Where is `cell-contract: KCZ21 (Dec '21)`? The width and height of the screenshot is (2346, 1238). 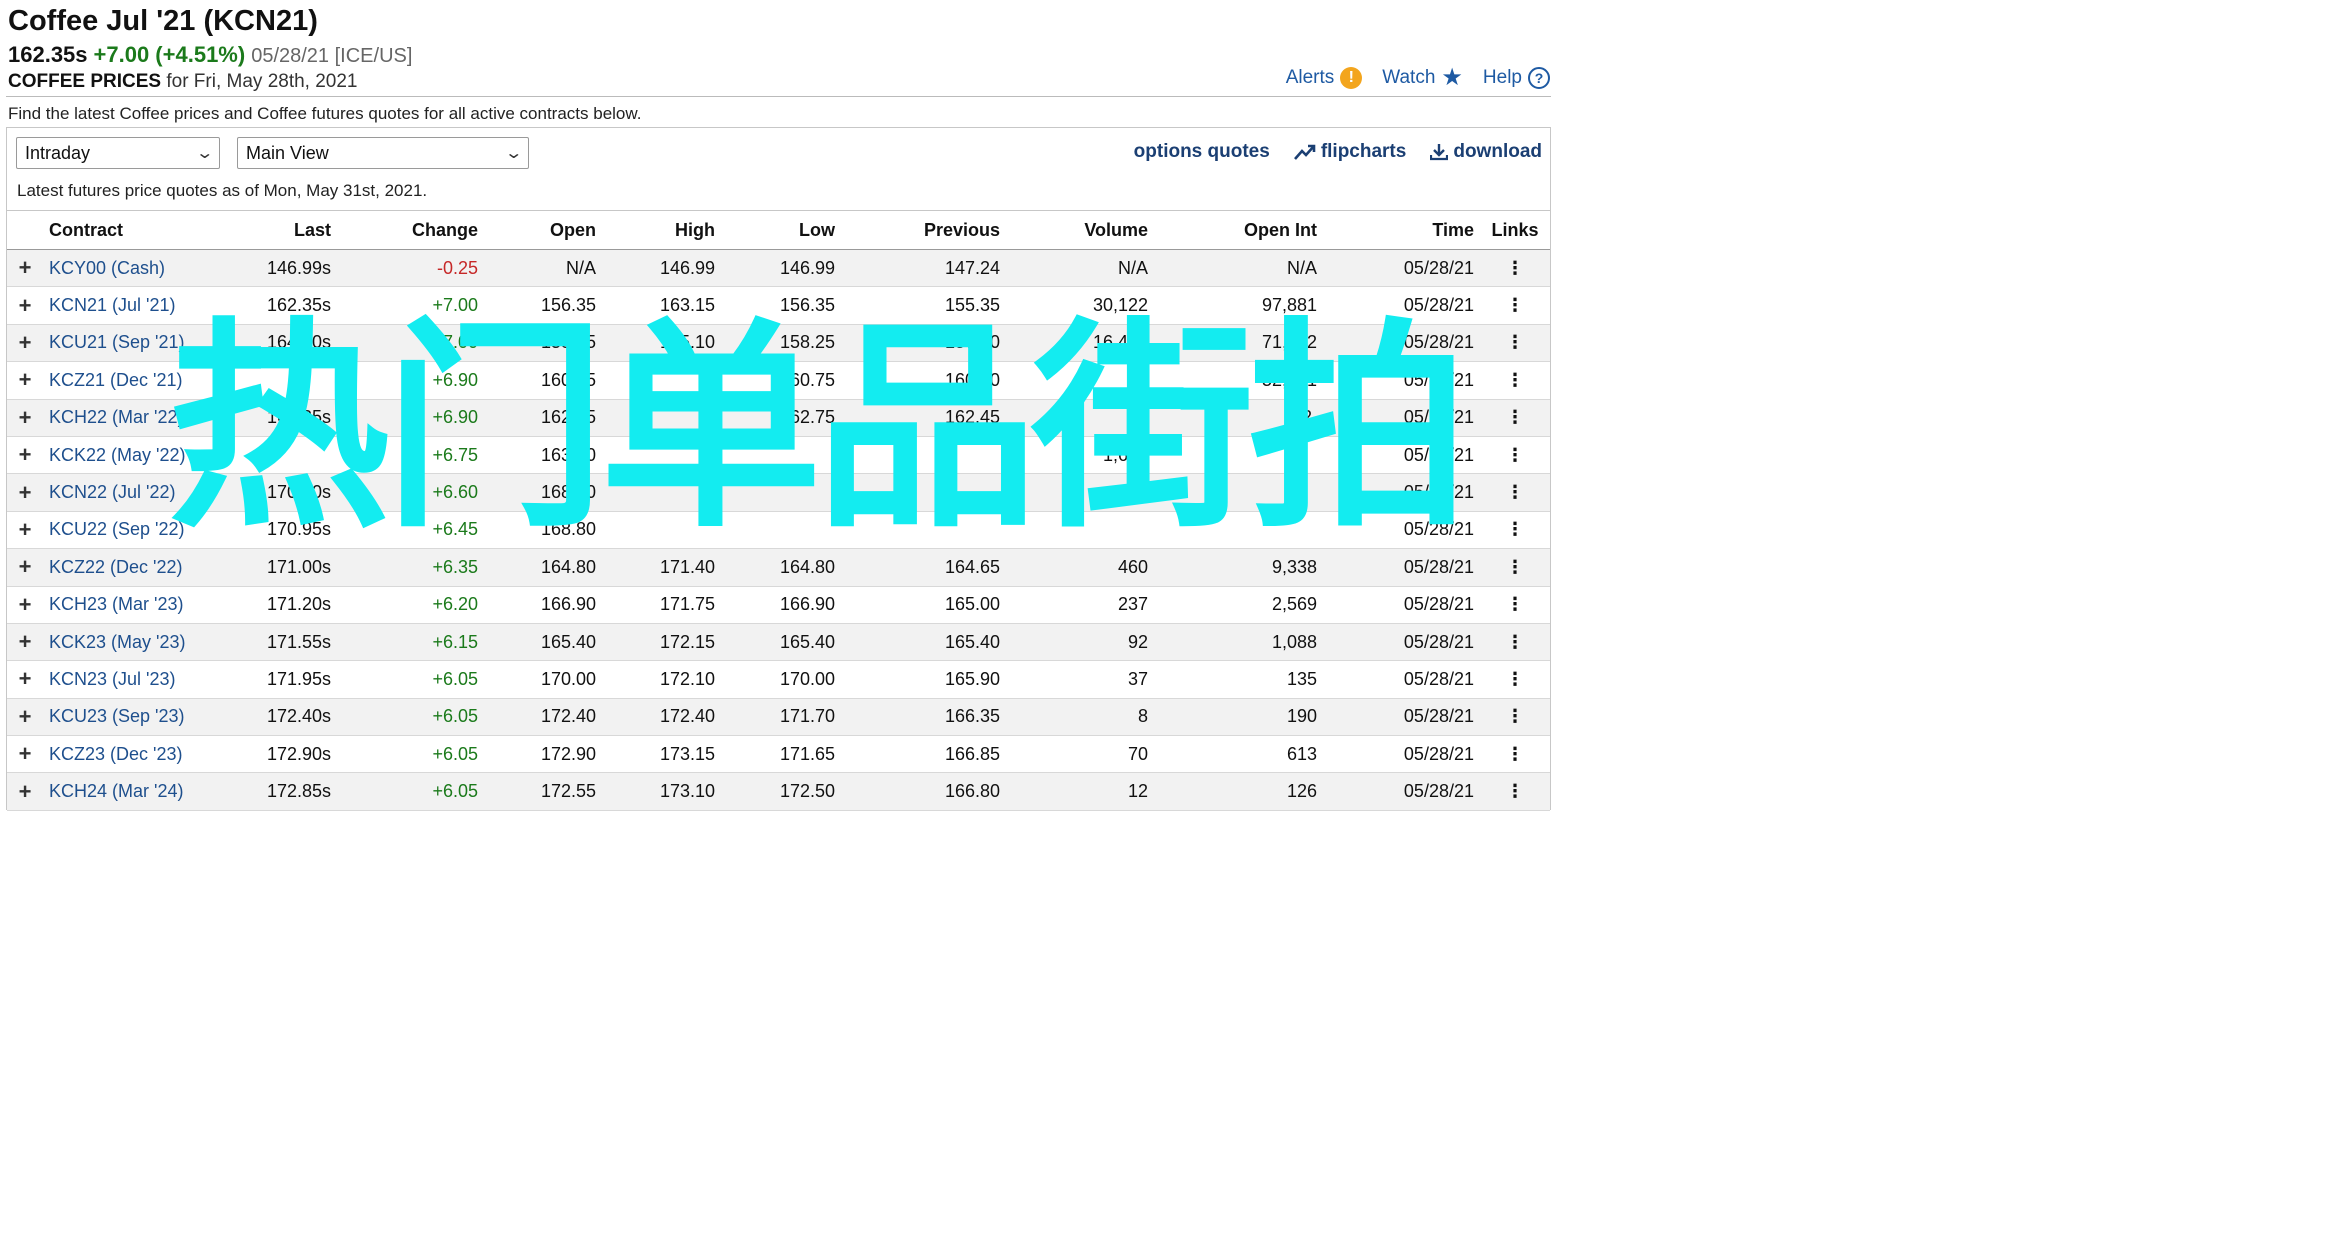 cell-contract: KCZ21 (Dec '21) is located at coordinates (145, 380).